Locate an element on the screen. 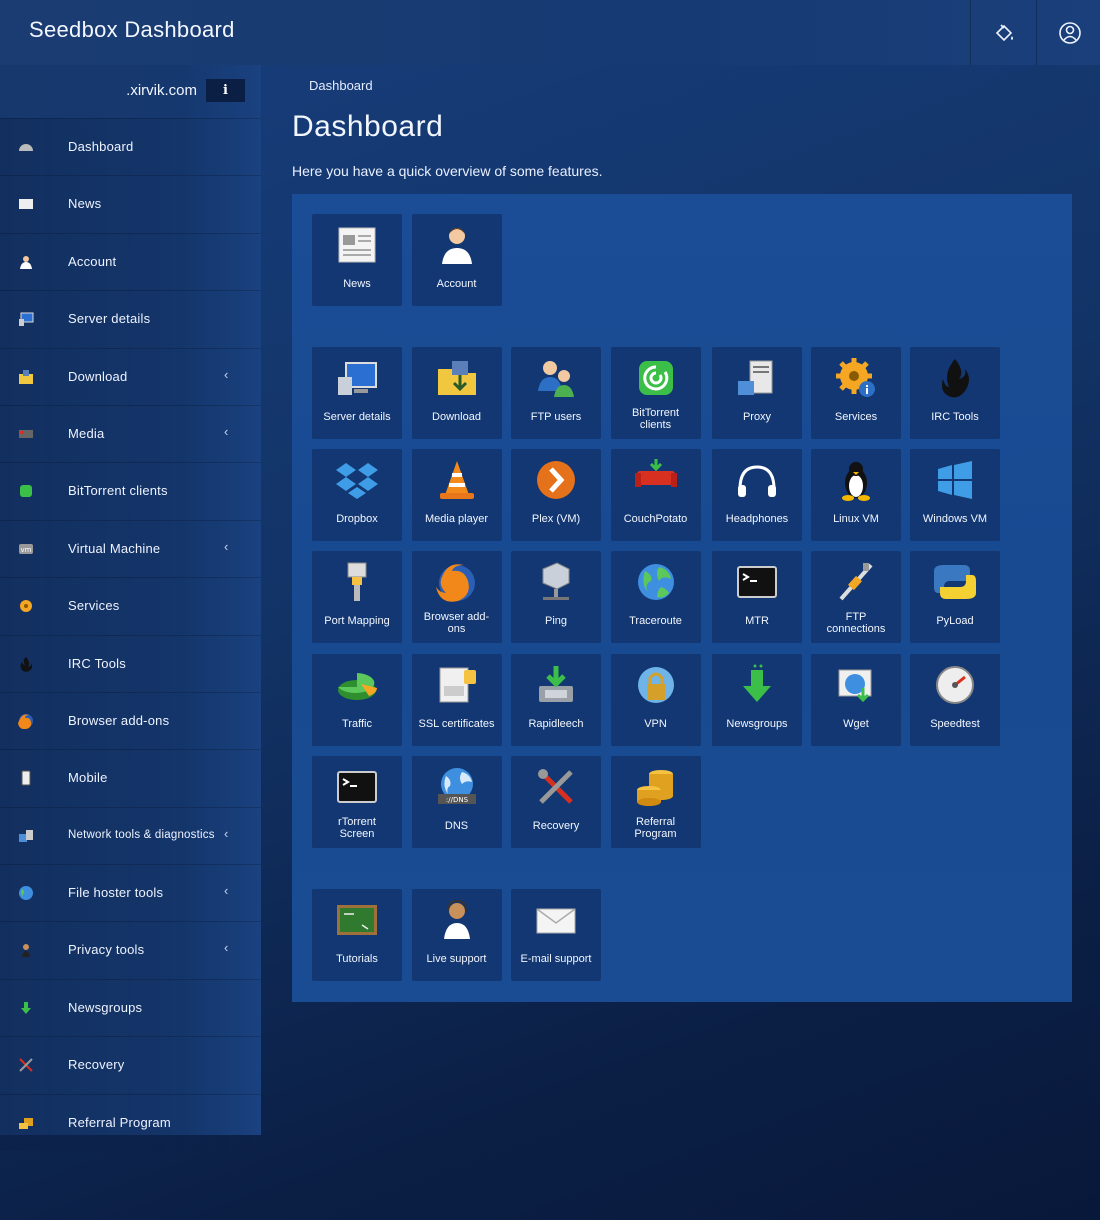 This screenshot has width=1100, height=1220. tile-couchpotato: CouchPotato is located at coordinates (655, 495).